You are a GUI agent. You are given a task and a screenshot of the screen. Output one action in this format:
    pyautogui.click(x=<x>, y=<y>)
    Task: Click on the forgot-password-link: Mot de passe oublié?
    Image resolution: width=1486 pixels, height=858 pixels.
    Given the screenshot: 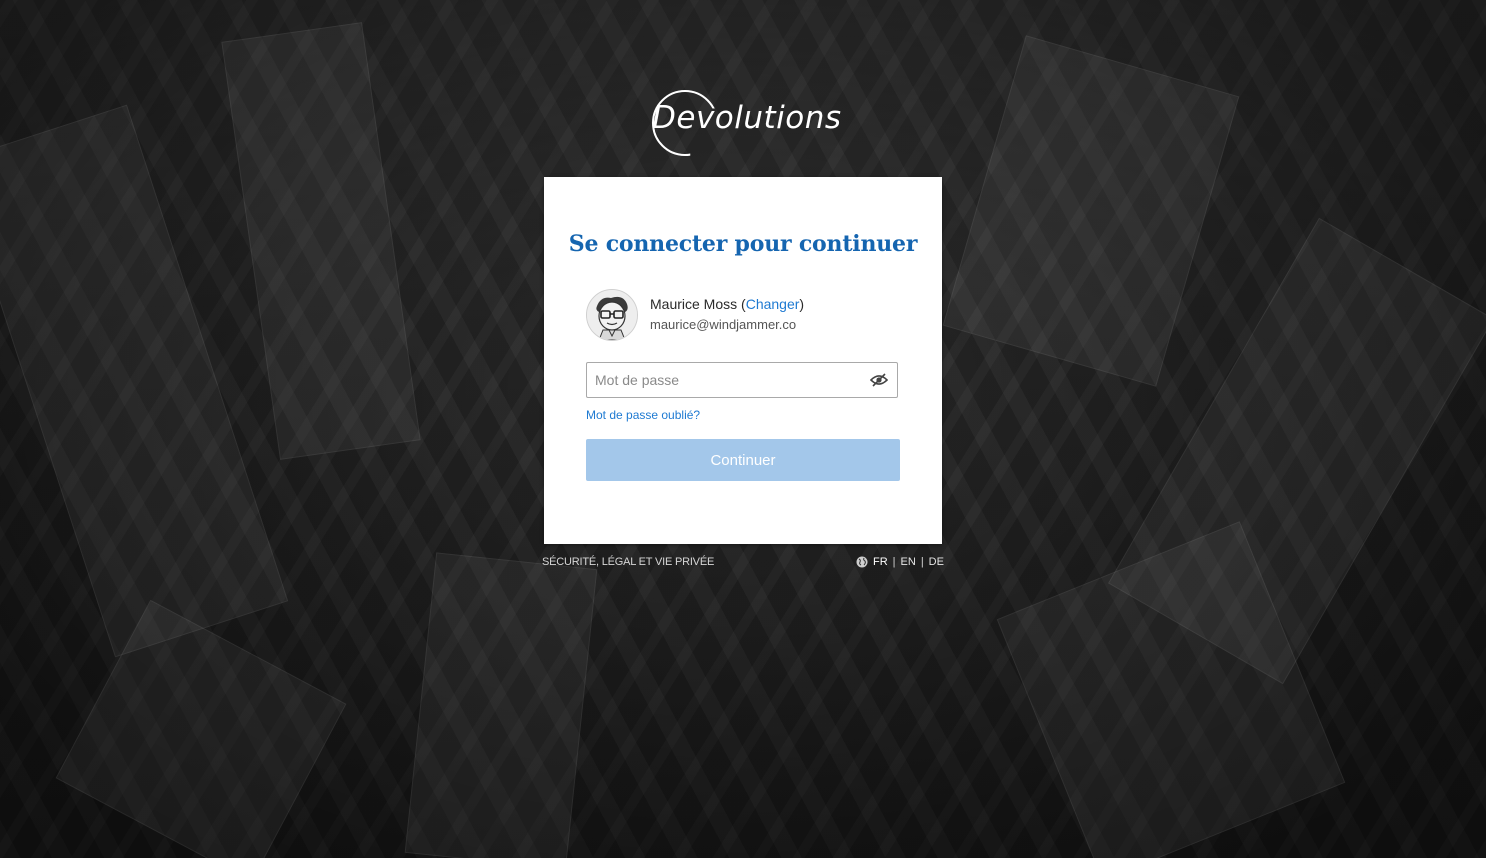 What is the action you would take?
    pyautogui.click(x=643, y=415)
    